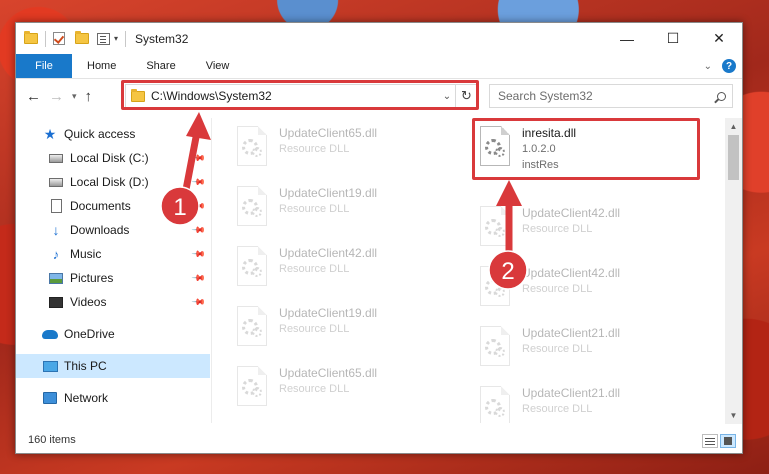  What do you see at coordinates (379, 38) in the screenshot?
I see `title-bar: ▾ System32 — ☐ ✕` at bounding box center [379, 38].